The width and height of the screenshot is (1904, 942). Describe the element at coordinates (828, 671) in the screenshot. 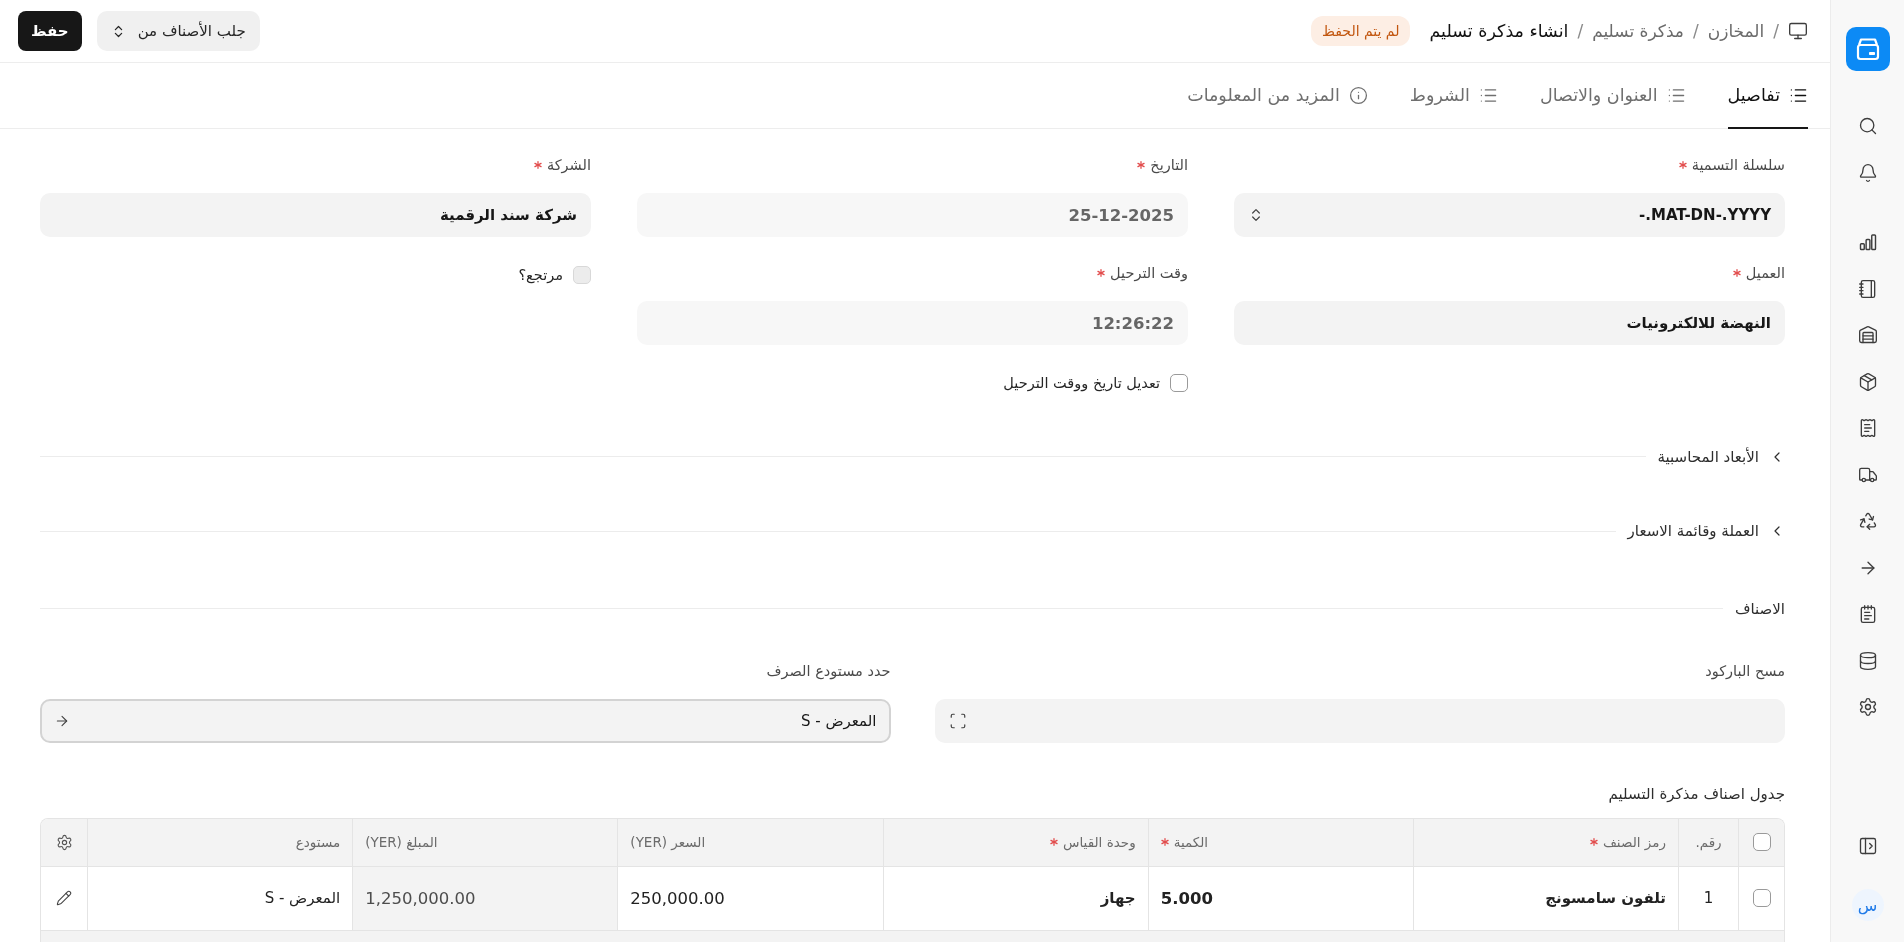

I see `field-label: حدد مستودع الصرف` at that location.